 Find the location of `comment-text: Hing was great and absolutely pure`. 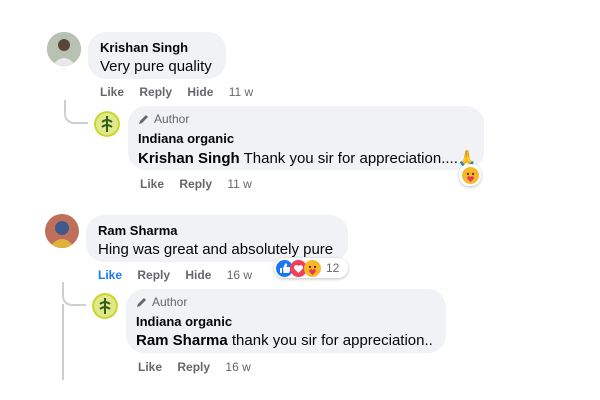

comment-text: Hing was great and absolutely pure is located at coordinates (216, 249).